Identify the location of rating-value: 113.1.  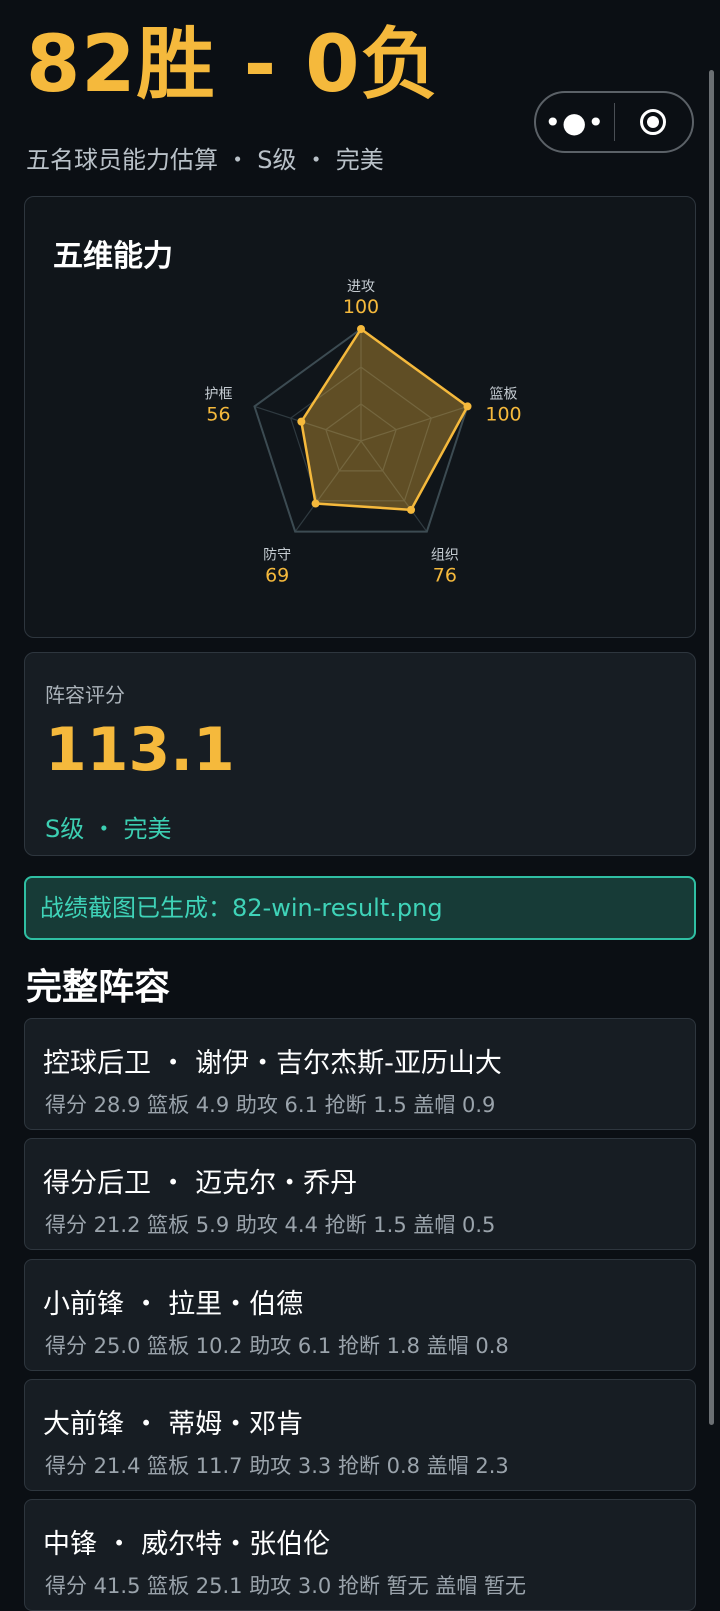
(140, 750).